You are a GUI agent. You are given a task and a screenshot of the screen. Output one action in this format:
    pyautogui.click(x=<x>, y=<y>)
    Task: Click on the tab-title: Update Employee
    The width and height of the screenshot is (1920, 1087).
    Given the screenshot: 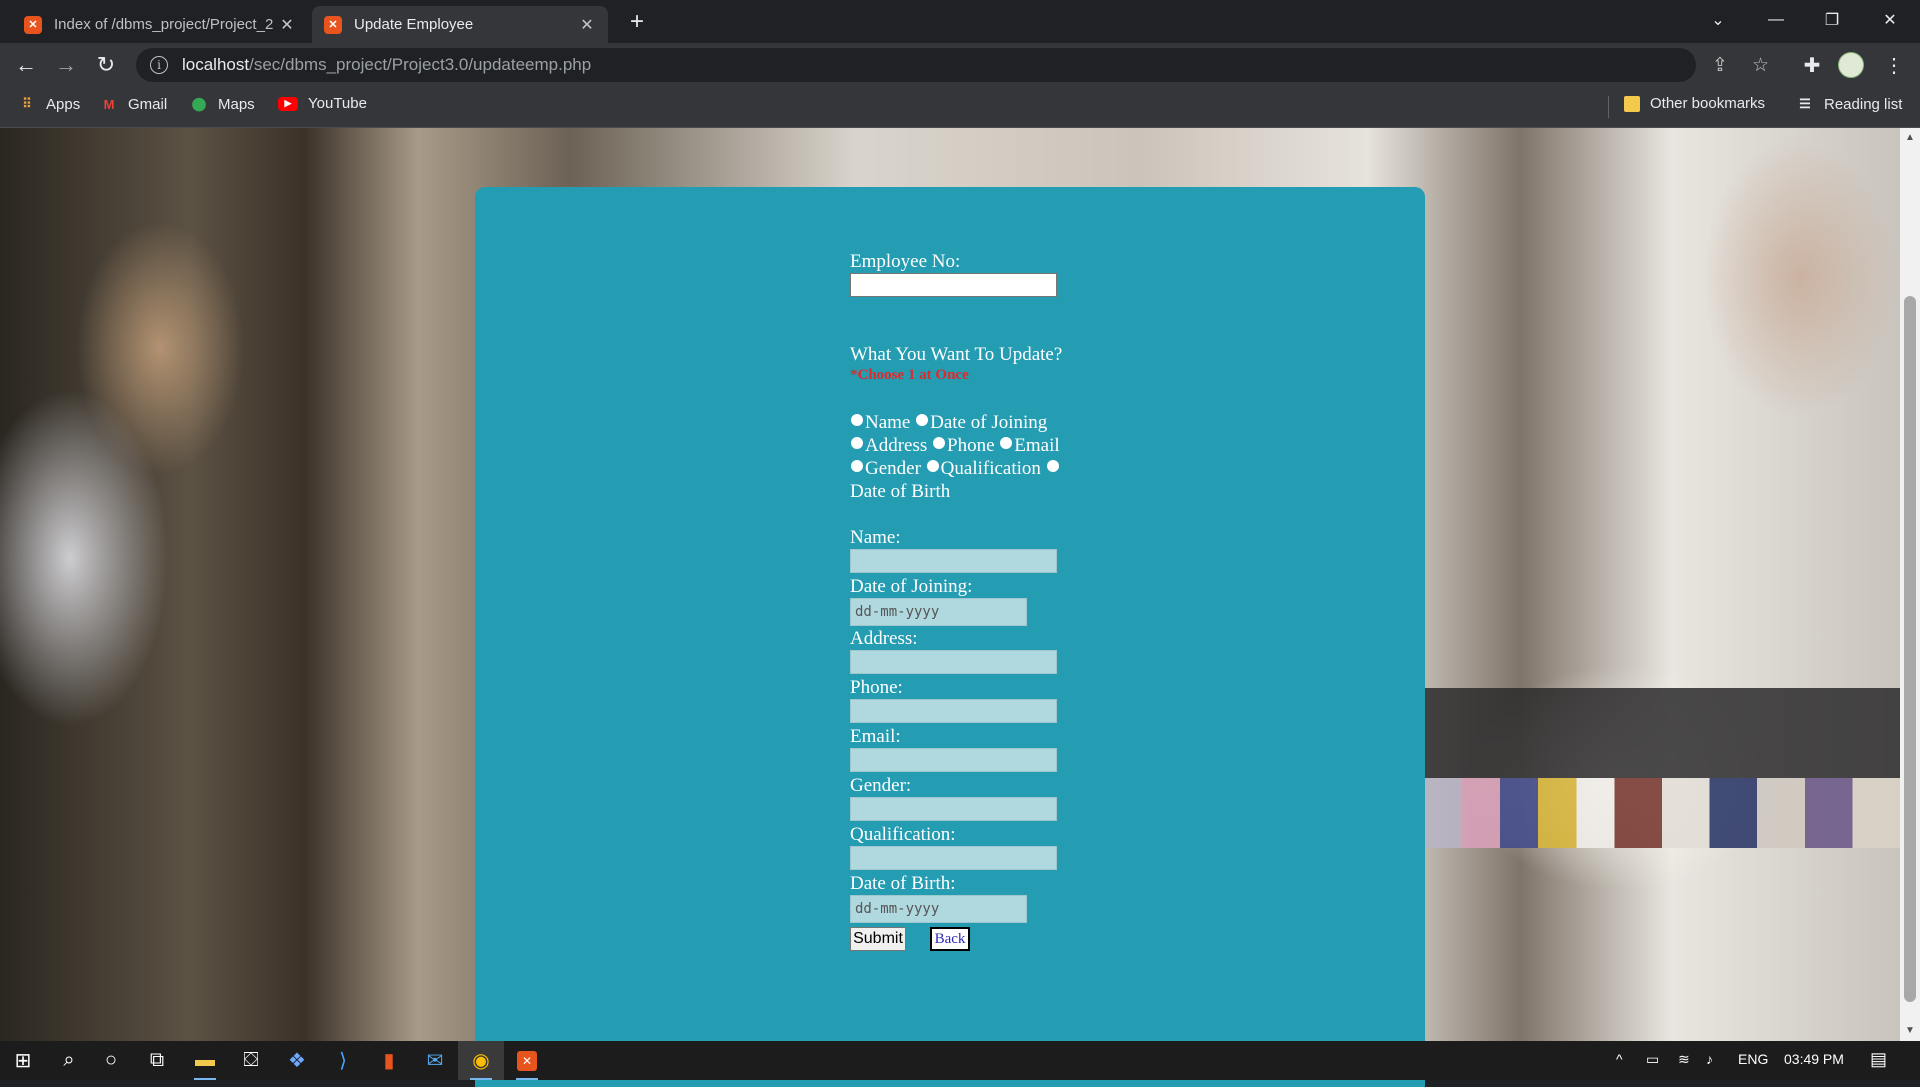 What is the action you would take?
    pyautogui.click(x=414, y=24)
    